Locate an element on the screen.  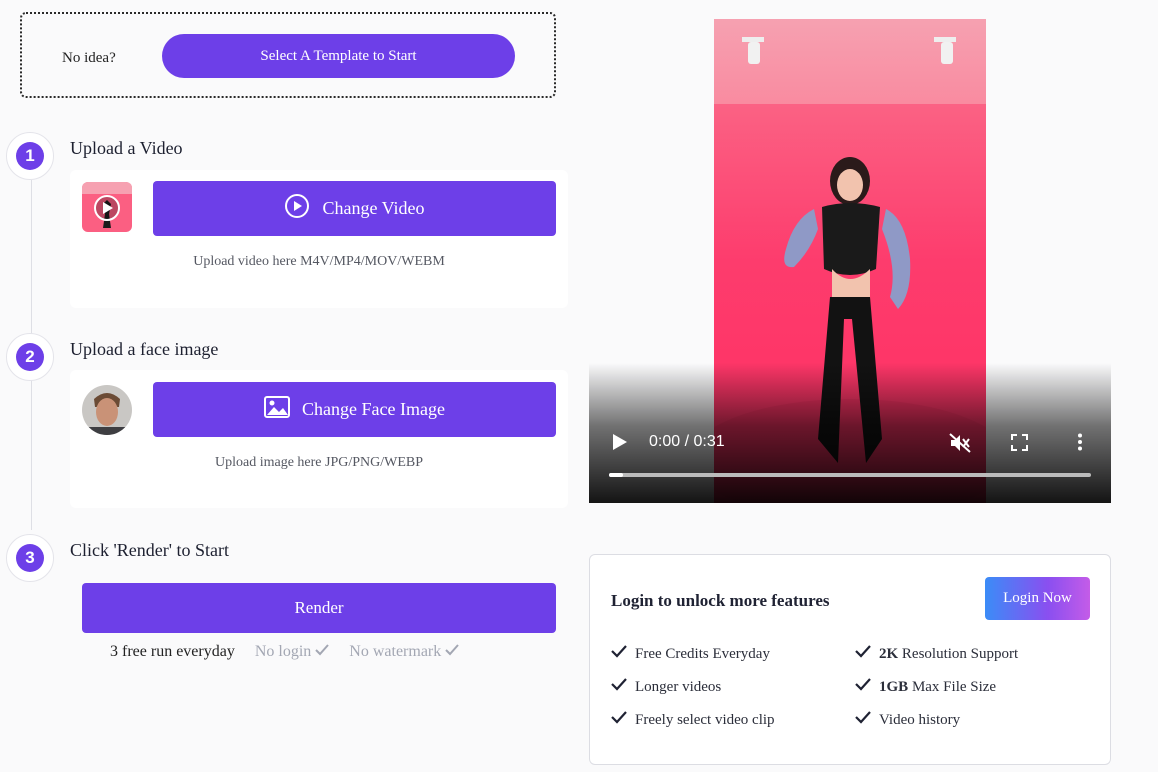
step-2-number: 2 is located at coordinates (30, 357).